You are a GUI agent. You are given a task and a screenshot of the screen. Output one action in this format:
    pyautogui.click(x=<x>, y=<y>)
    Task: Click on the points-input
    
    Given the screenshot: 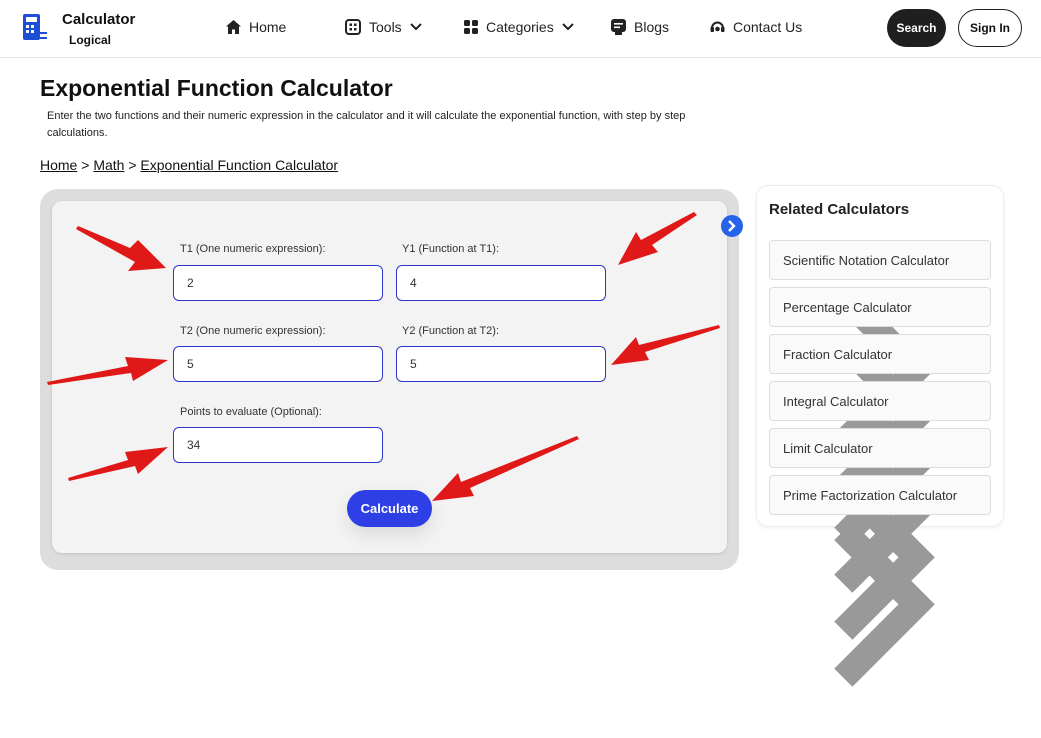 What is the action you would take?
    pyautogui.click(x=278, y=445)
    